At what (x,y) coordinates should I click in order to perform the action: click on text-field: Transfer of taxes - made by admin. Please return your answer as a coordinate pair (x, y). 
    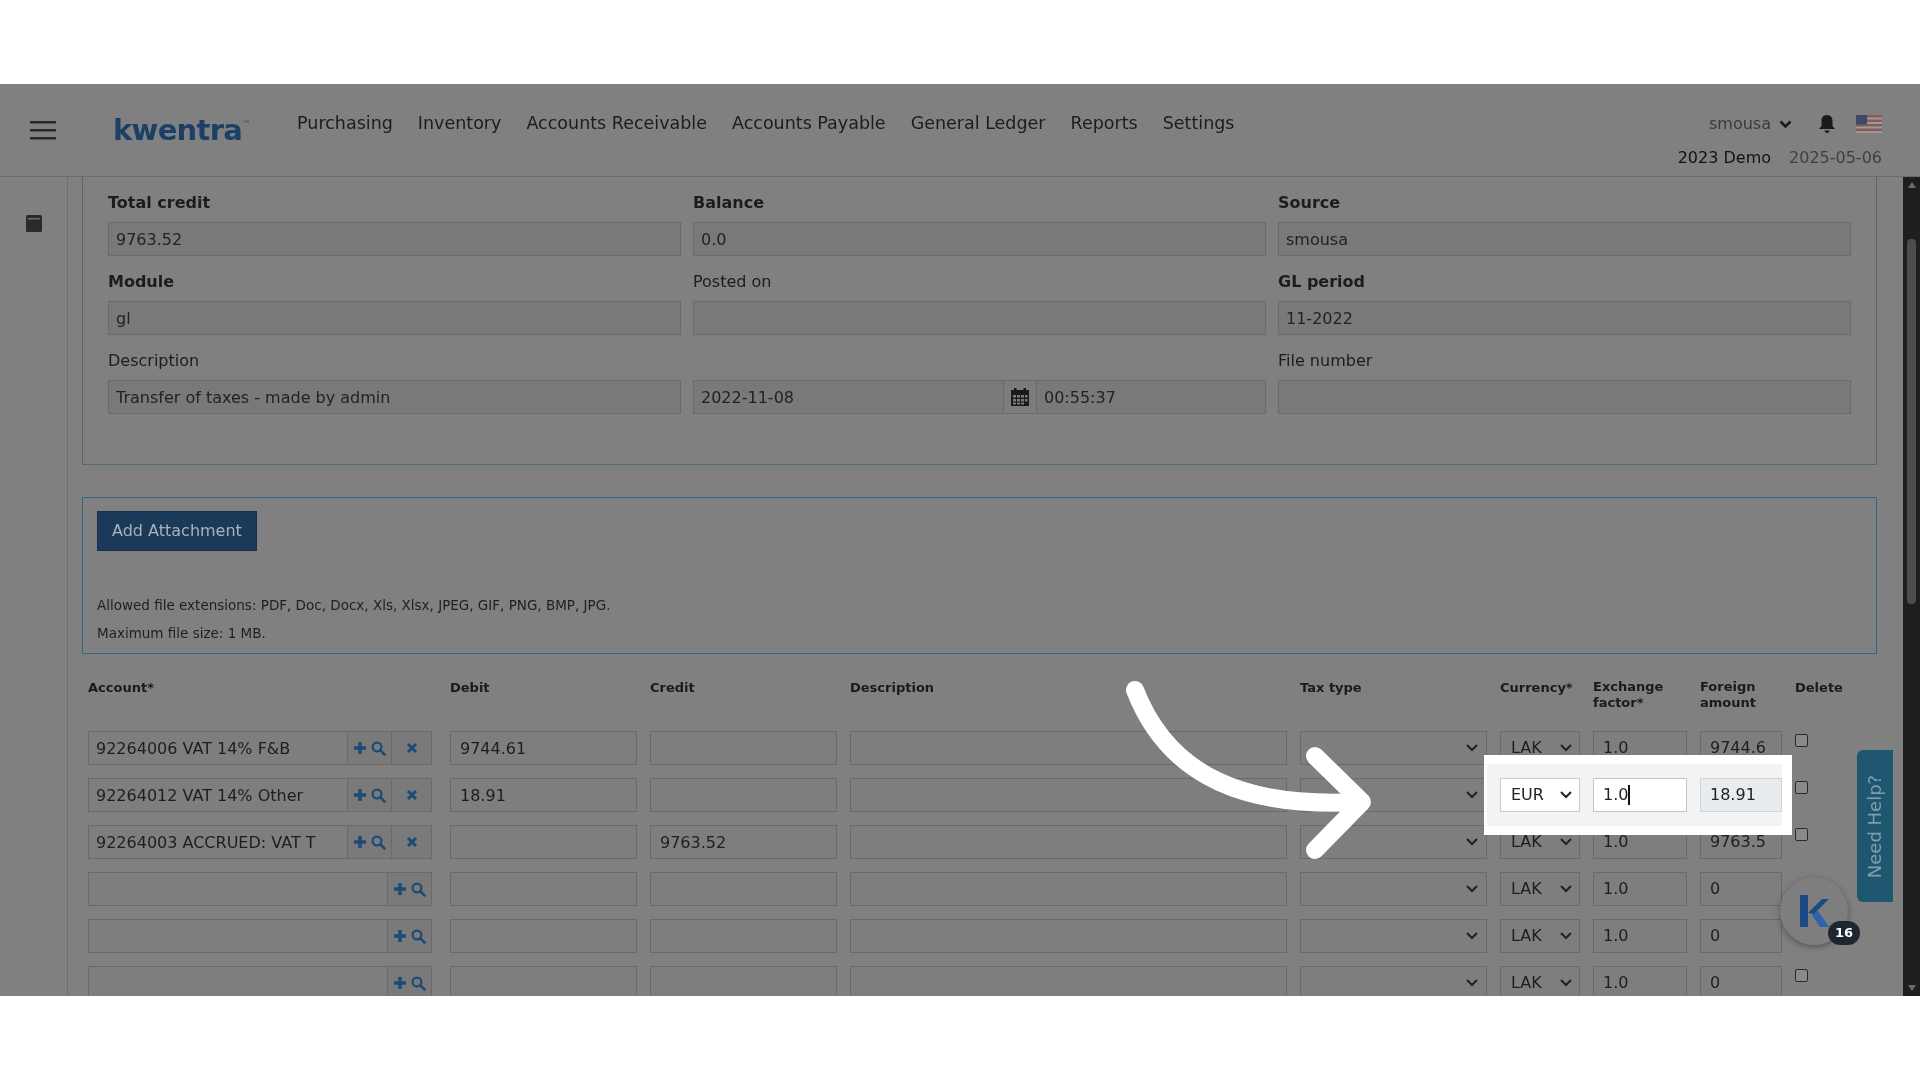
    Looking at the image, I should click on (394, 397).